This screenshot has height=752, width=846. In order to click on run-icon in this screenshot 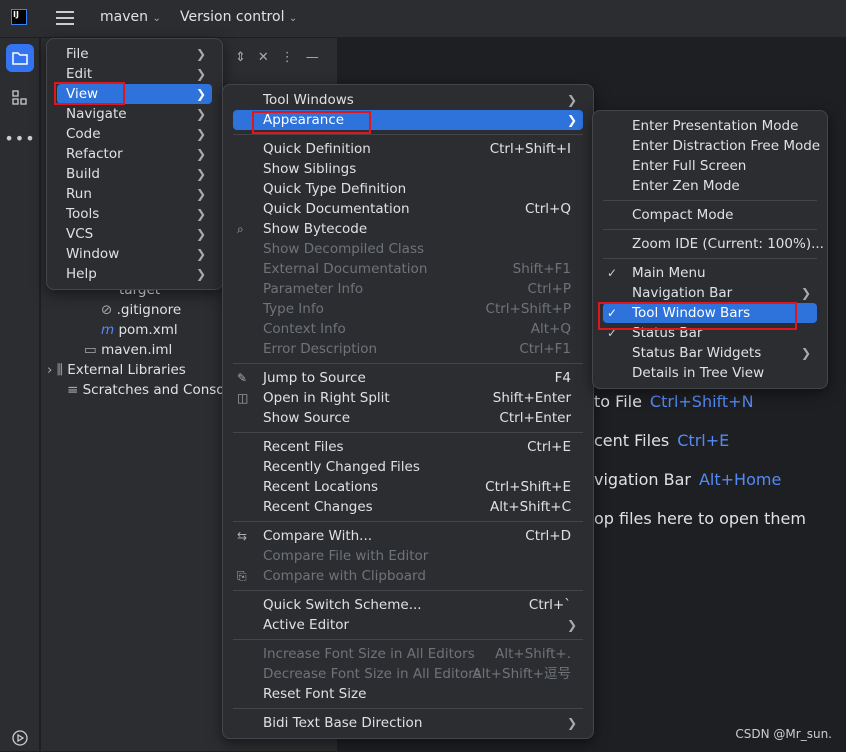, I will do `click(20, 738)`.